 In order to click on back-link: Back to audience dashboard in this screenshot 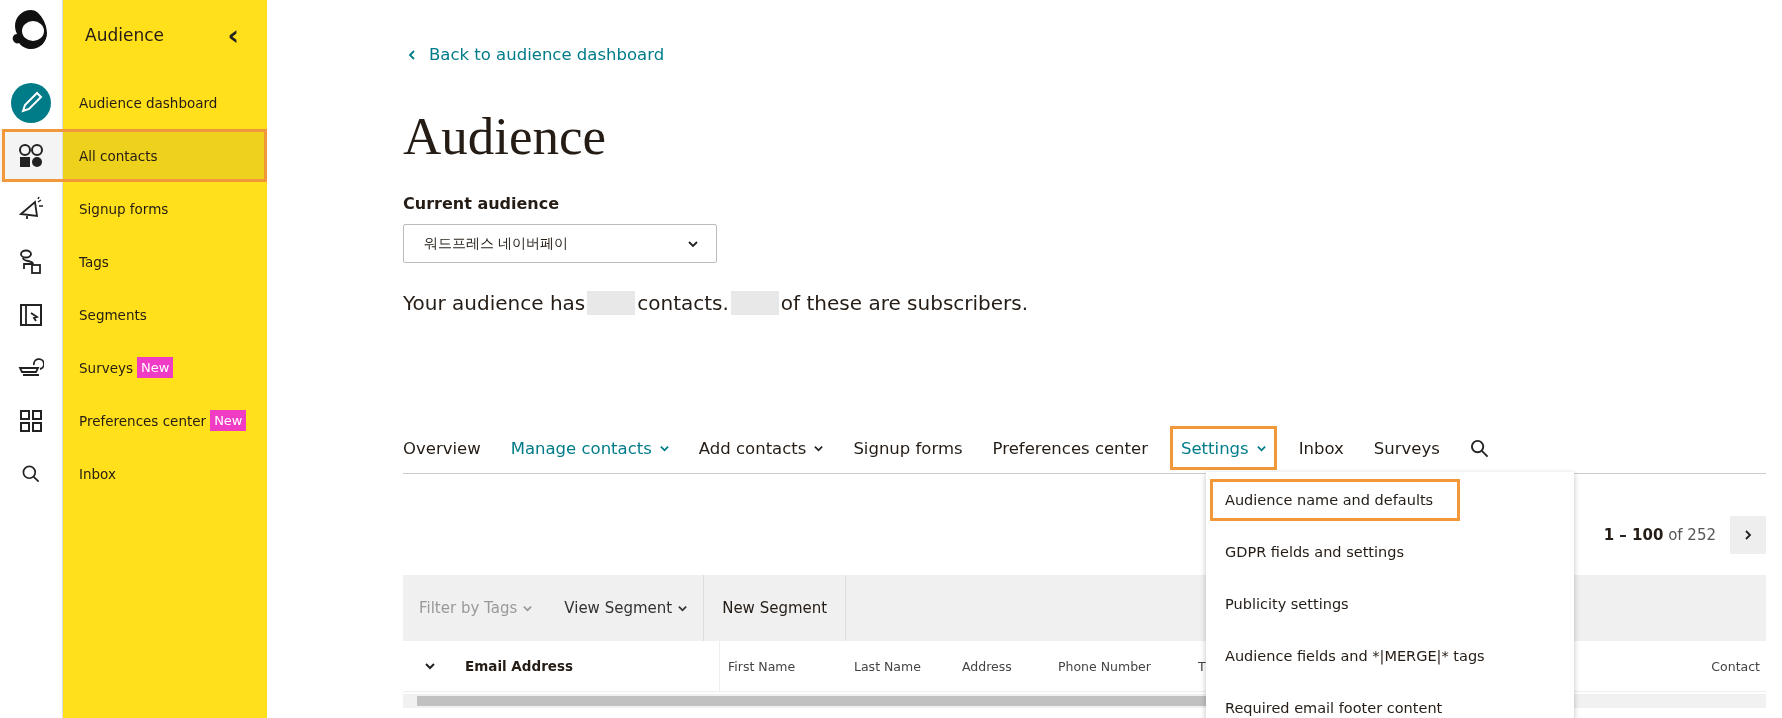, I will do `click(534, 54)`.